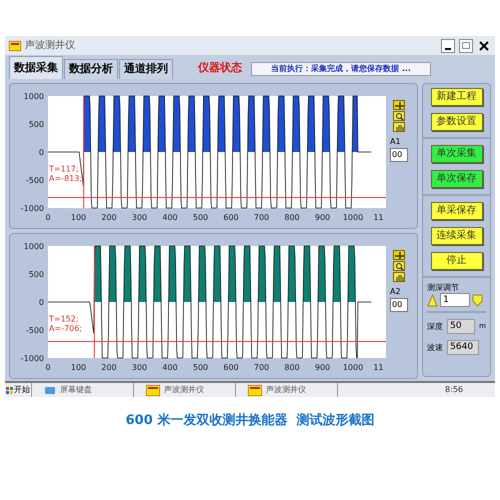  I want to click on depth-label: 深度, so click(435, 326).